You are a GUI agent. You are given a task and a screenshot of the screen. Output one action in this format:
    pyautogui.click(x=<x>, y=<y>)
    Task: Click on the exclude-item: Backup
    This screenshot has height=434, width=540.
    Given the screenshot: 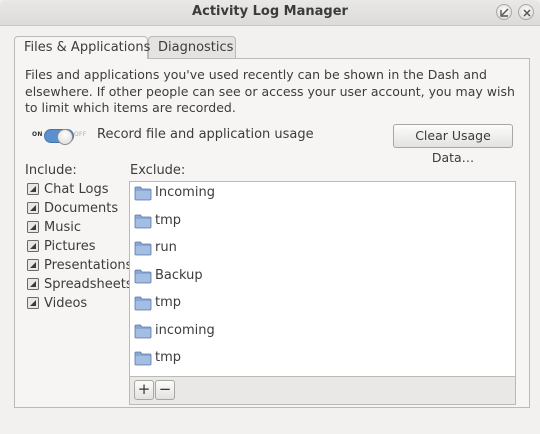 What is the action you would take?
    pyautogui.click(x=322, y=279)
    